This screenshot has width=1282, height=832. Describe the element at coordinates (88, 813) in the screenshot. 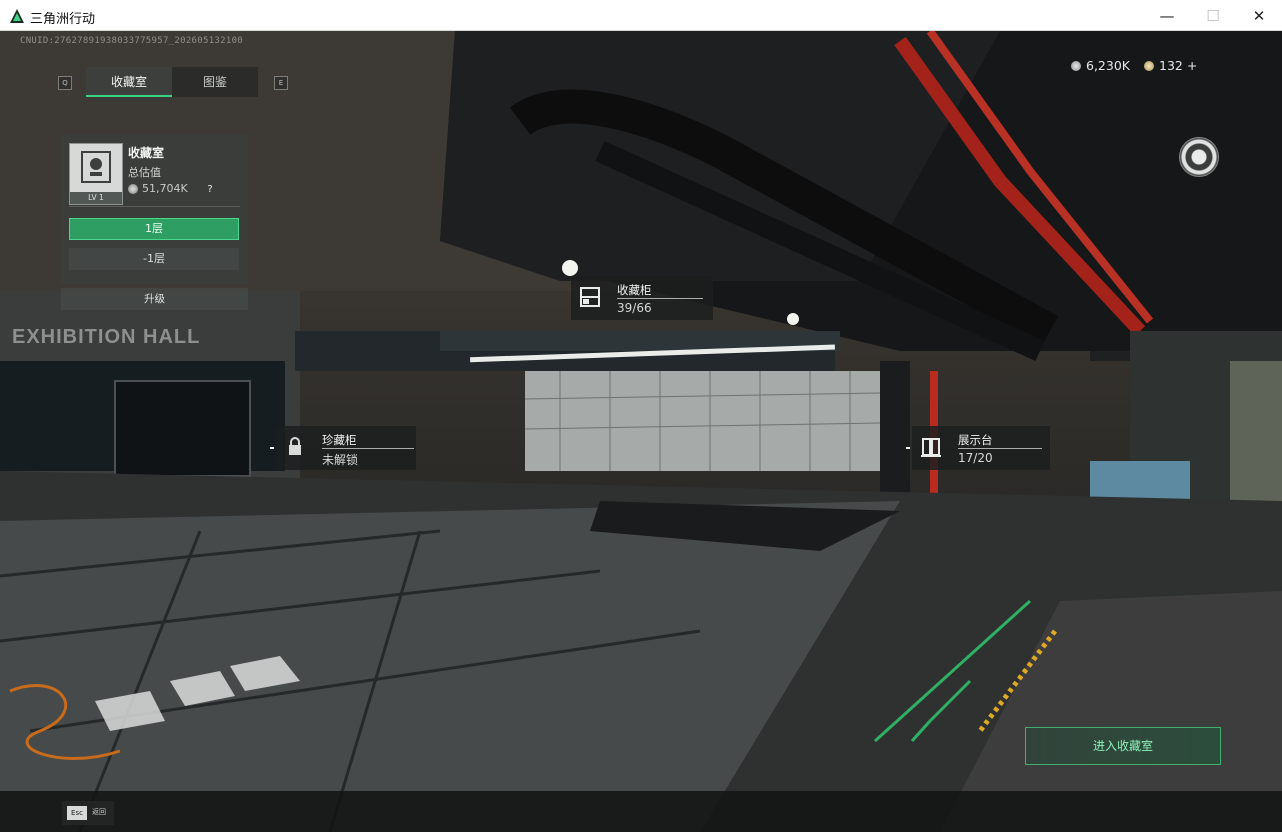

I see `back-button: Esc 返回` at that location.